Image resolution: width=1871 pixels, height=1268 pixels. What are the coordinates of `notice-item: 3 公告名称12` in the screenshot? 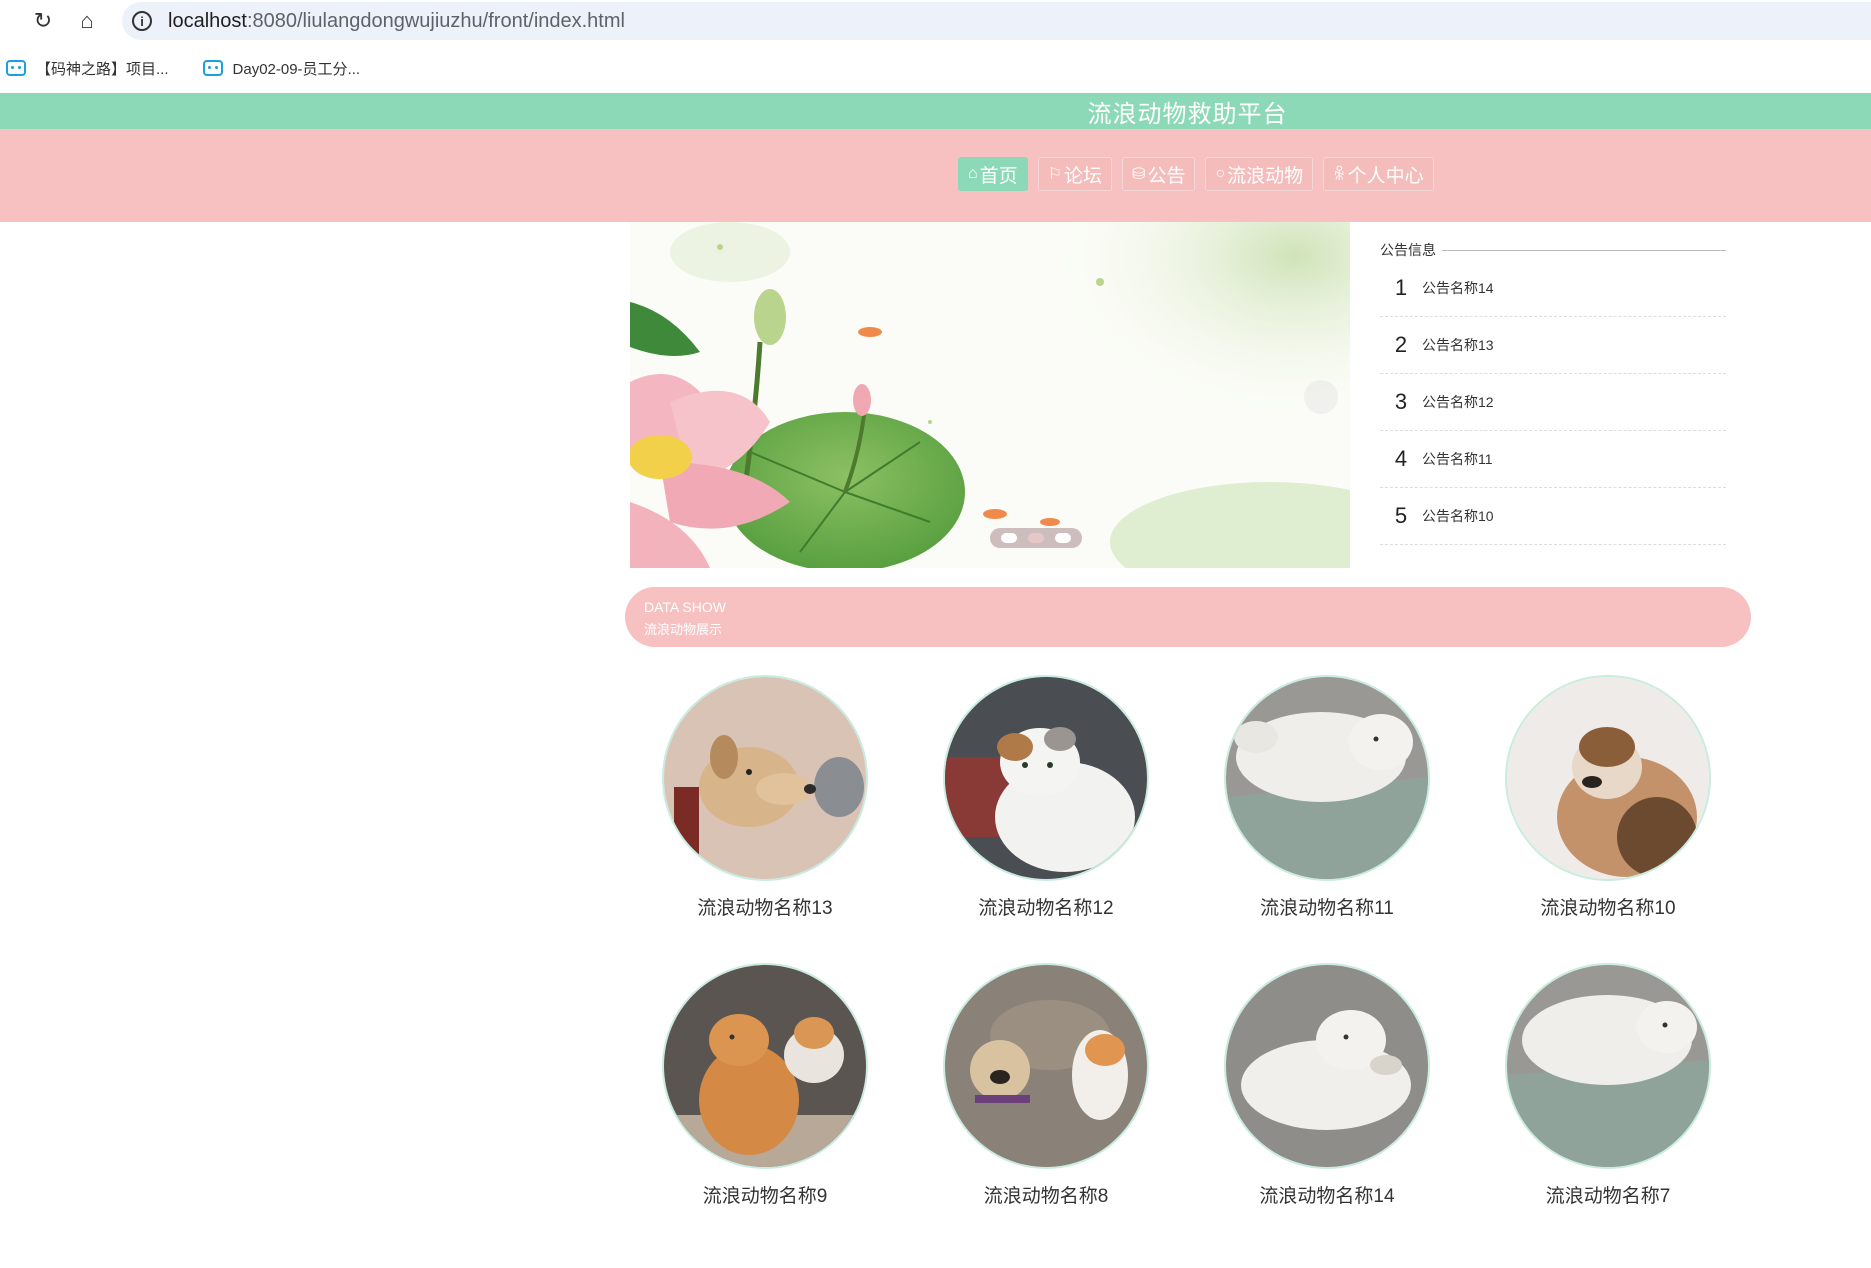 It's located at (1553, 402).